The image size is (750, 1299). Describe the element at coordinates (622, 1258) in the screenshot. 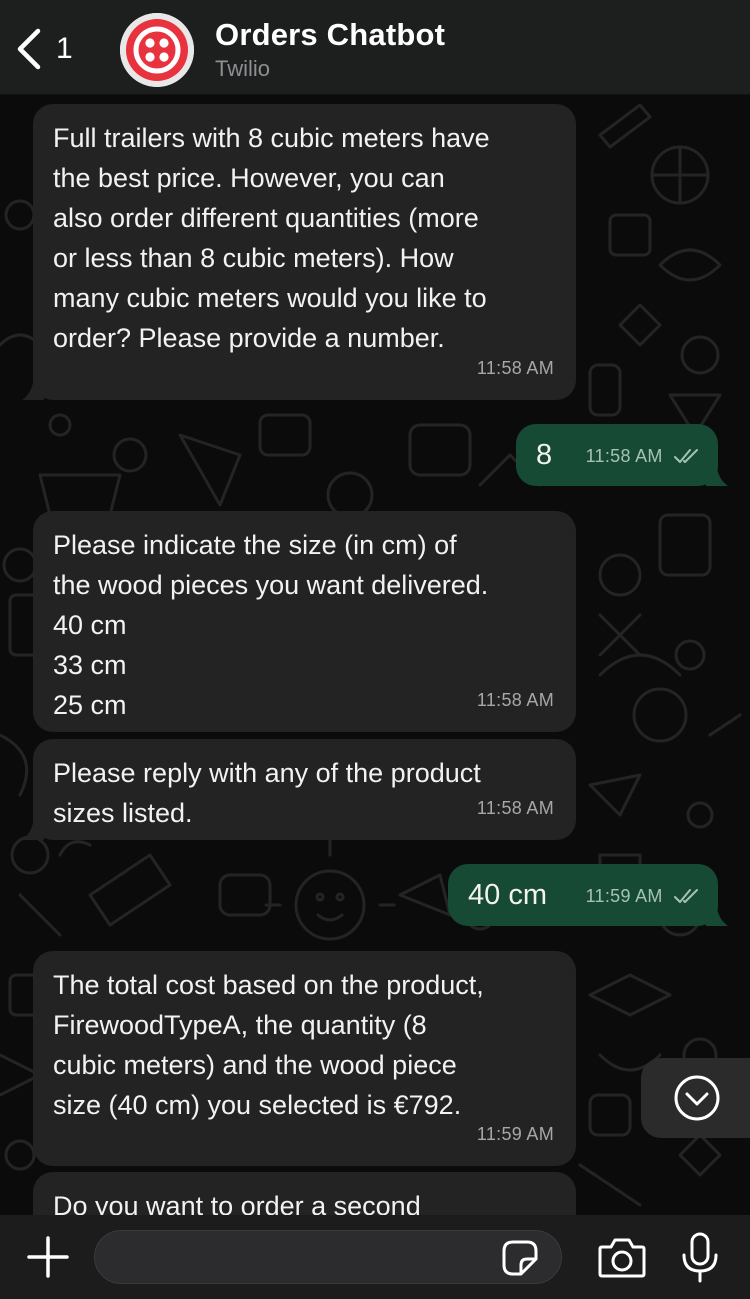

I see `camera-icon` at that location.